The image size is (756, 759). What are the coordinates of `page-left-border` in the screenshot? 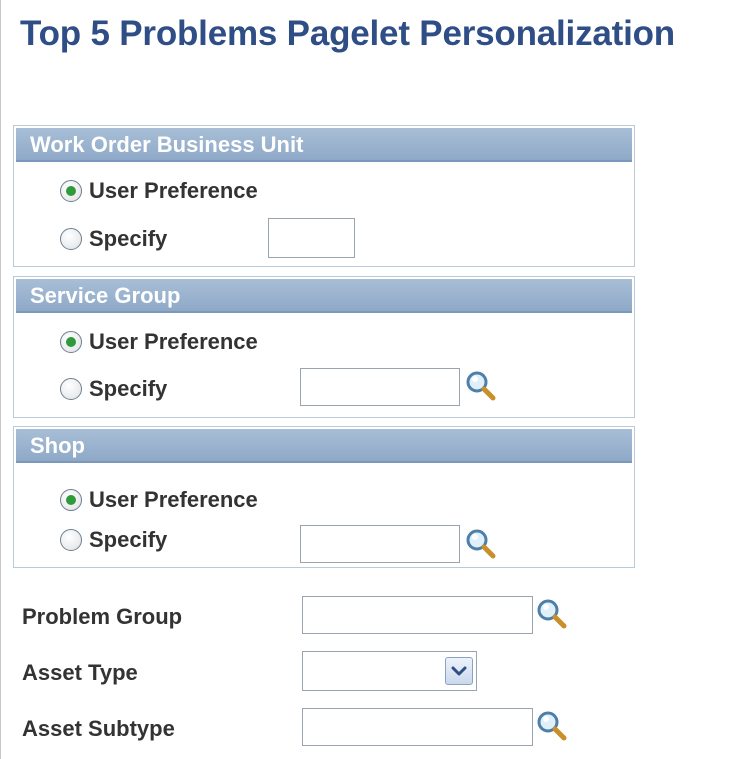 It's located at (0, 379).